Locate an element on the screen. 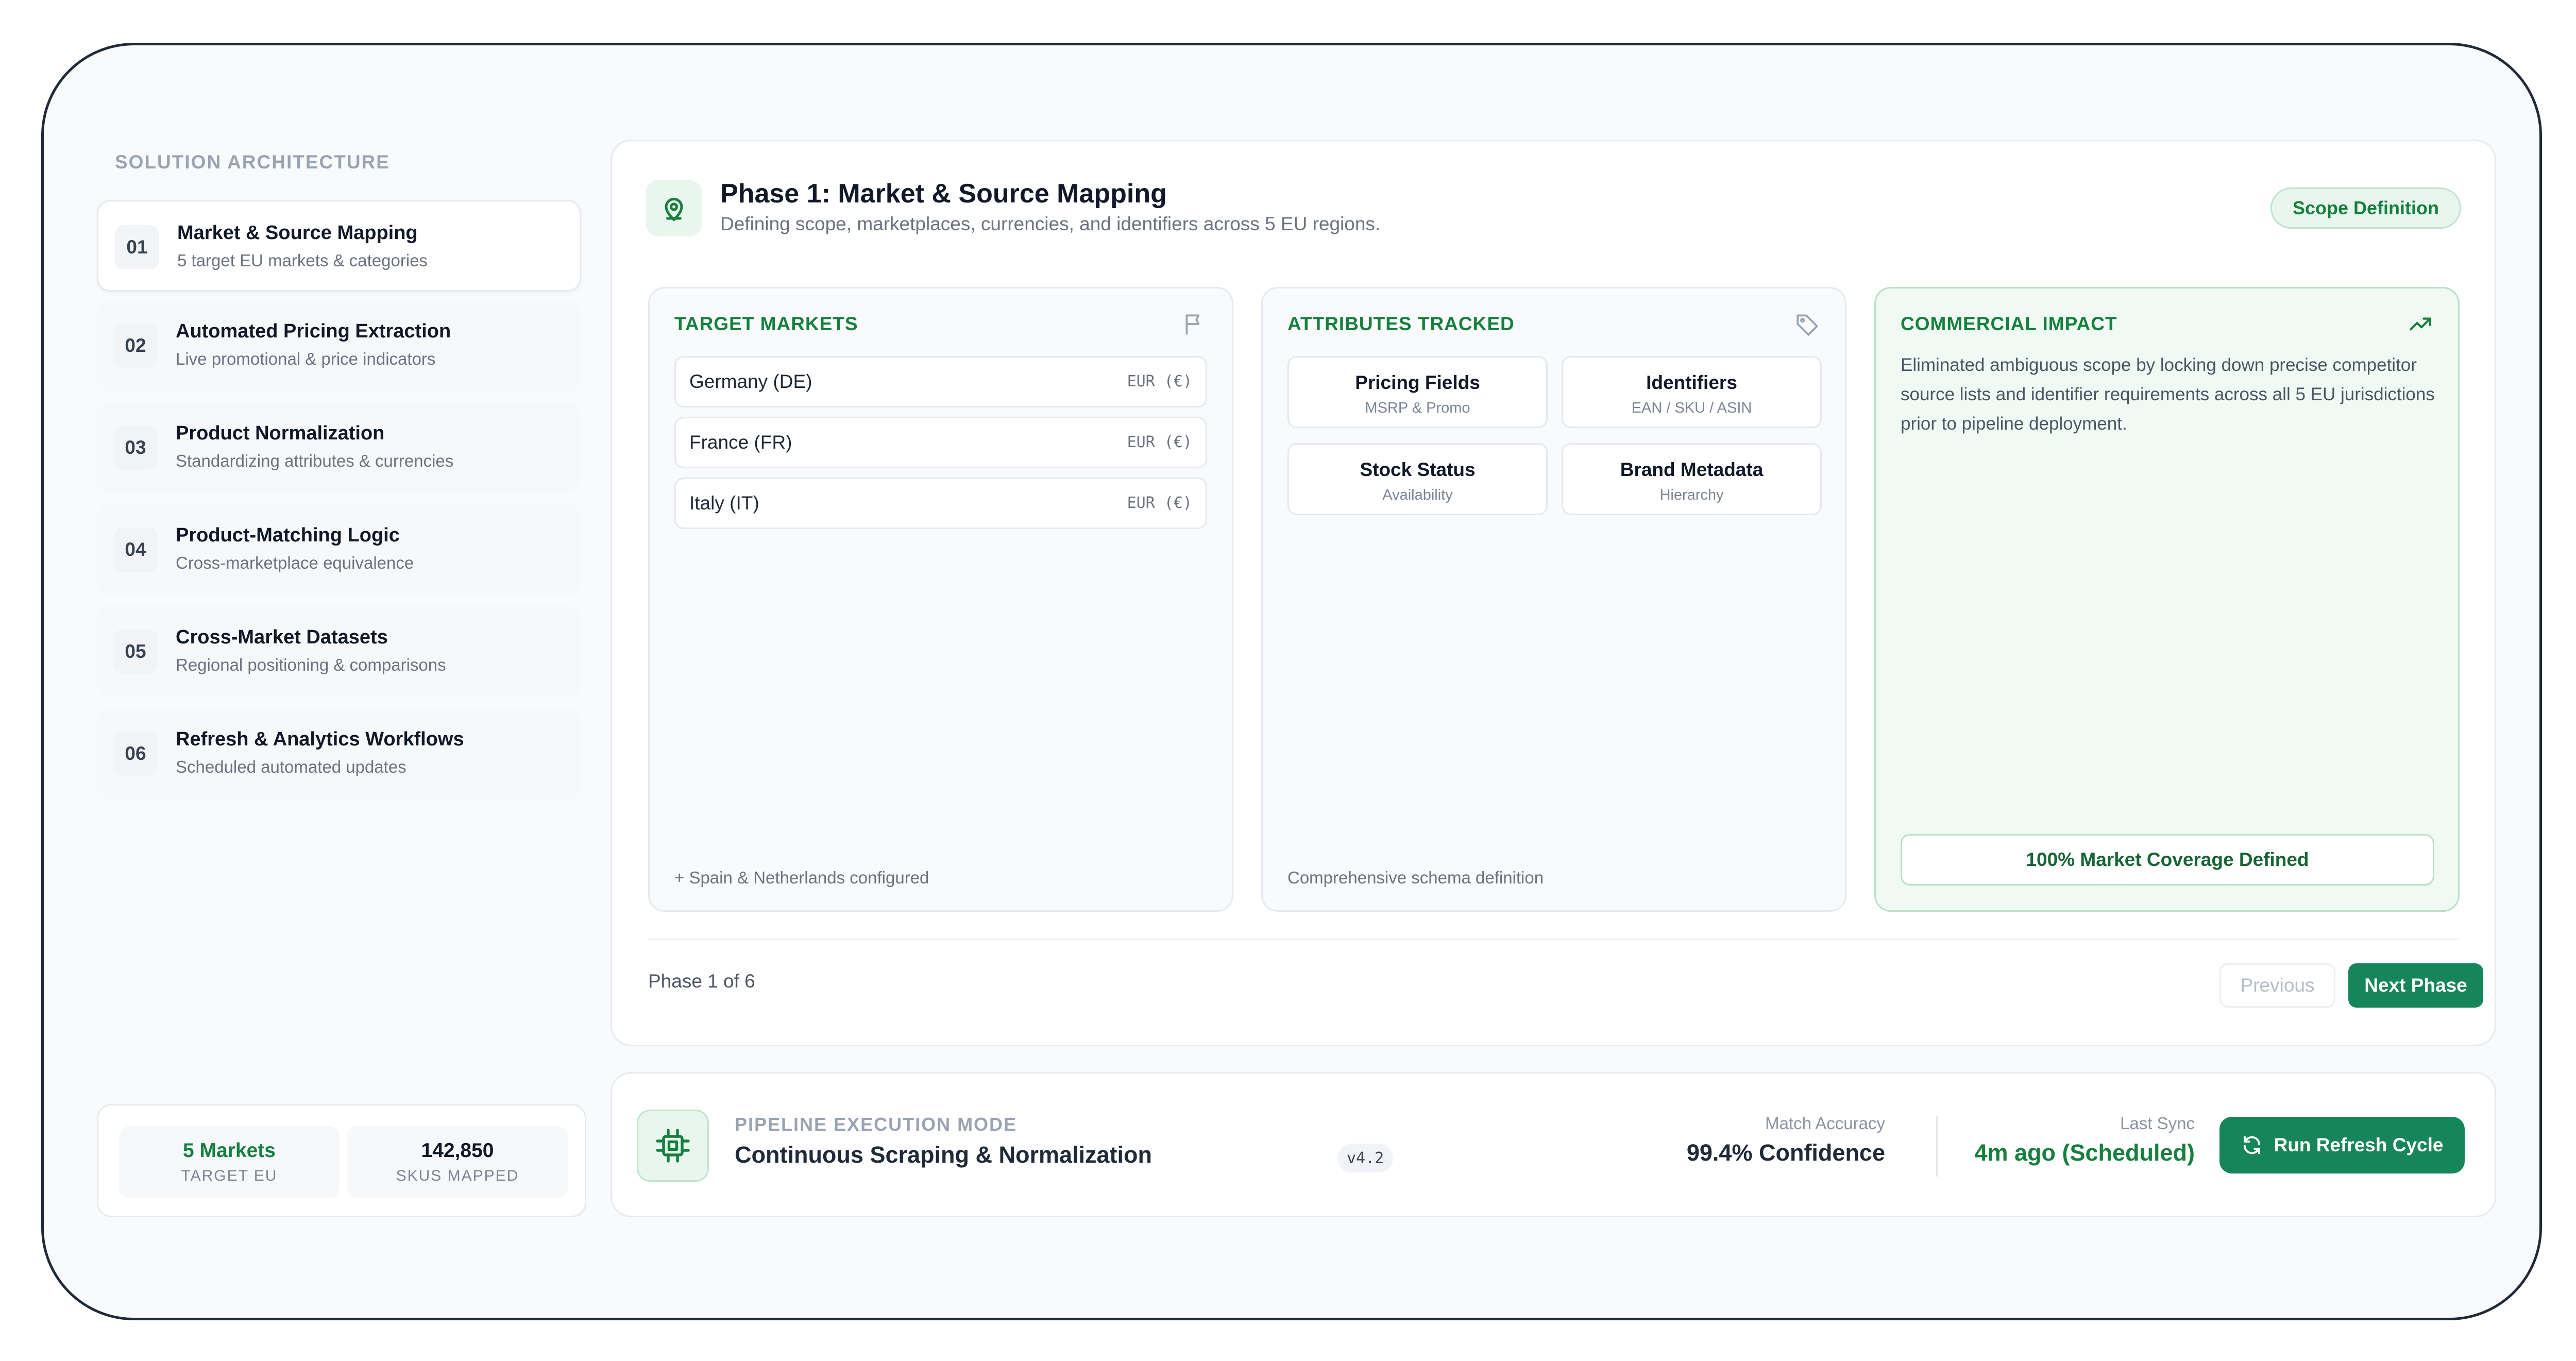 The width and height of the screenshot is (2576, 1361). cpu-chip-icon is located at coordinates (673, 1146).